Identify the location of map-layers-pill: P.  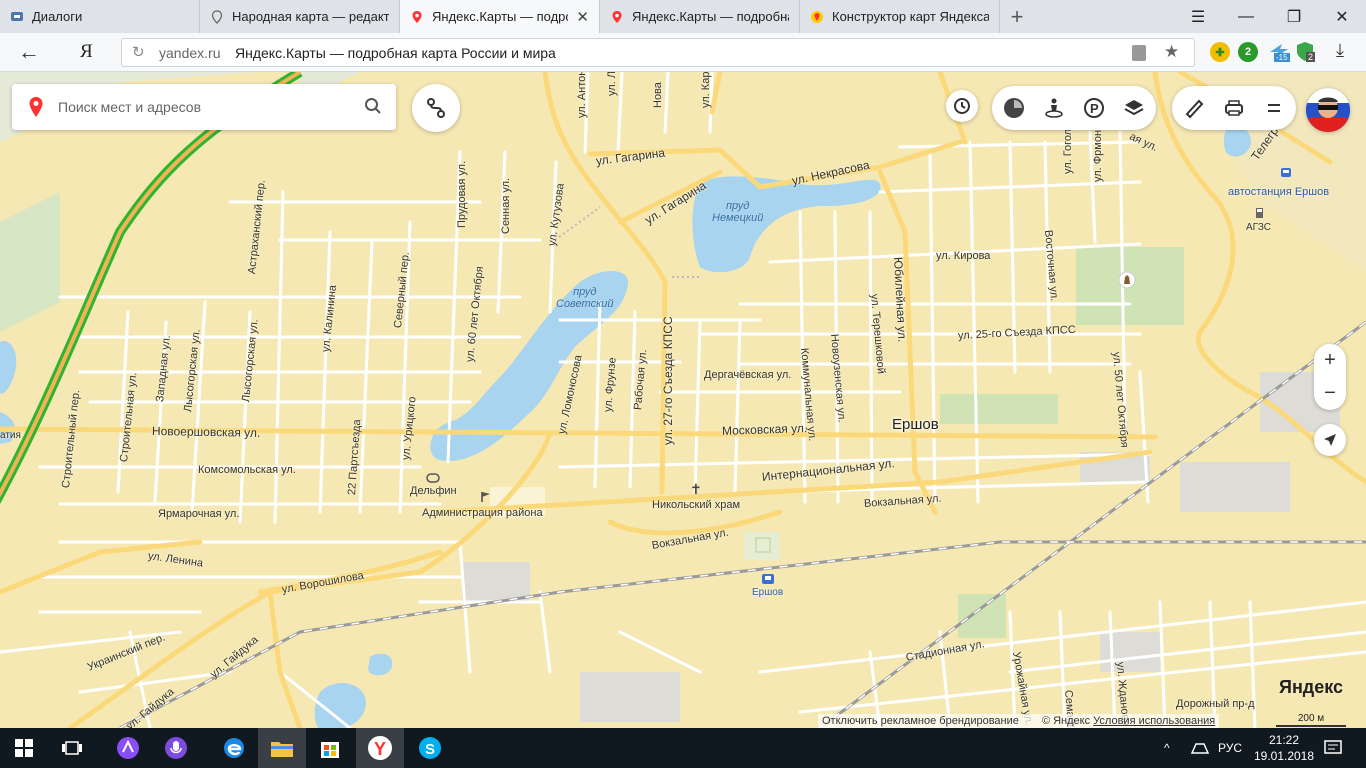
(1074, 108).